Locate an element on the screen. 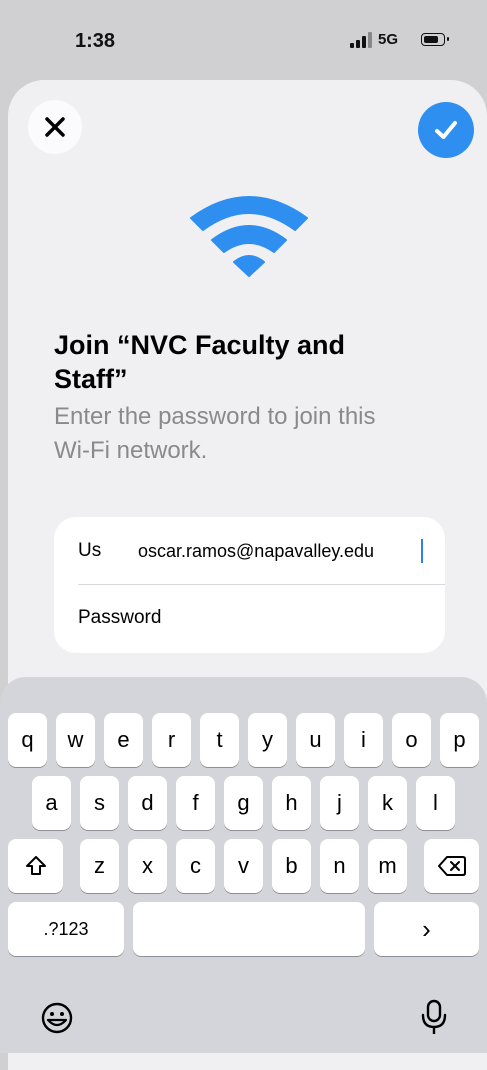 Image resolution: width=487 pixels, height=1070 pixels. shift-icon is located at coordinates (35, 865).